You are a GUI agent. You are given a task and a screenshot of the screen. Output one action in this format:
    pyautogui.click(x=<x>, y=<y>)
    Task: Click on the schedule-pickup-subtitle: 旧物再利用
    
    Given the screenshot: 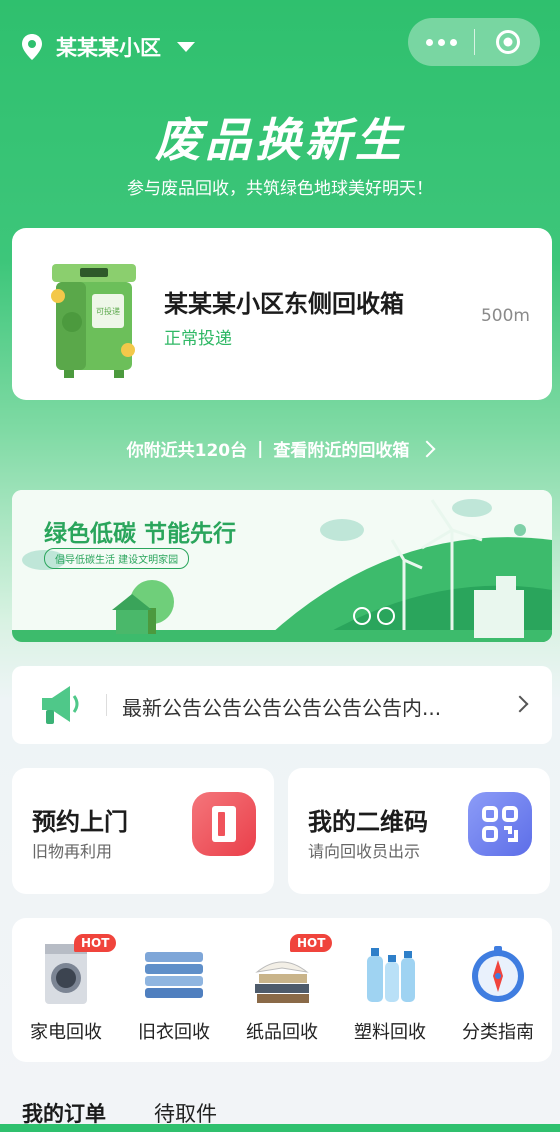 What is the action you would take?
    pyautogui.click(x=72, y=851)
    